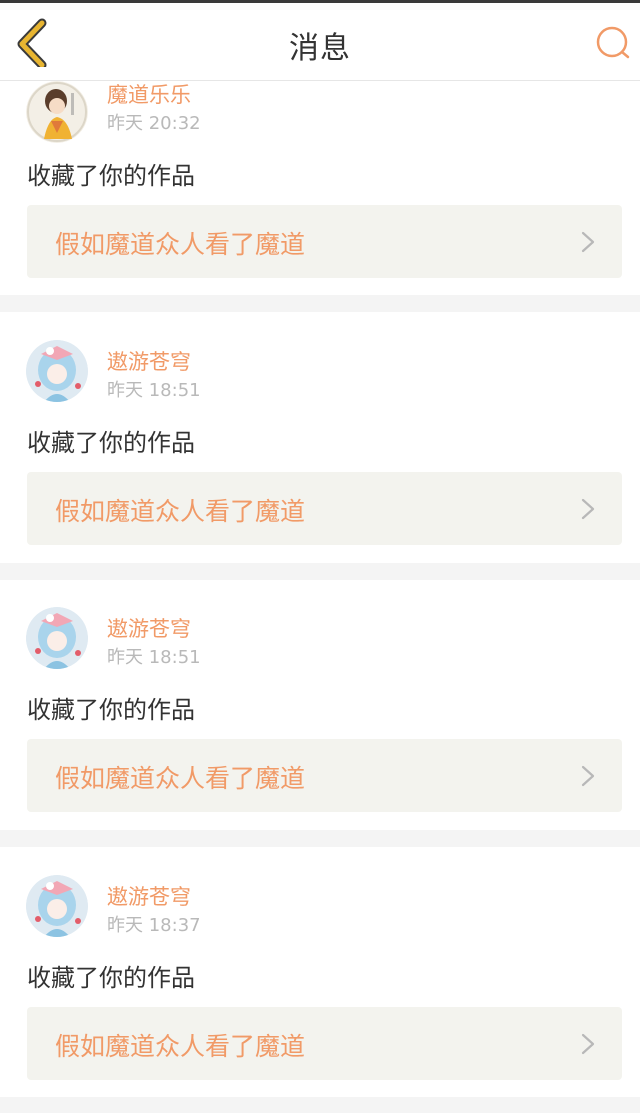  Describe the element at coordinates (154, 123) in the screenshot. I see `timestamp: 昨天 20:32` at that location.